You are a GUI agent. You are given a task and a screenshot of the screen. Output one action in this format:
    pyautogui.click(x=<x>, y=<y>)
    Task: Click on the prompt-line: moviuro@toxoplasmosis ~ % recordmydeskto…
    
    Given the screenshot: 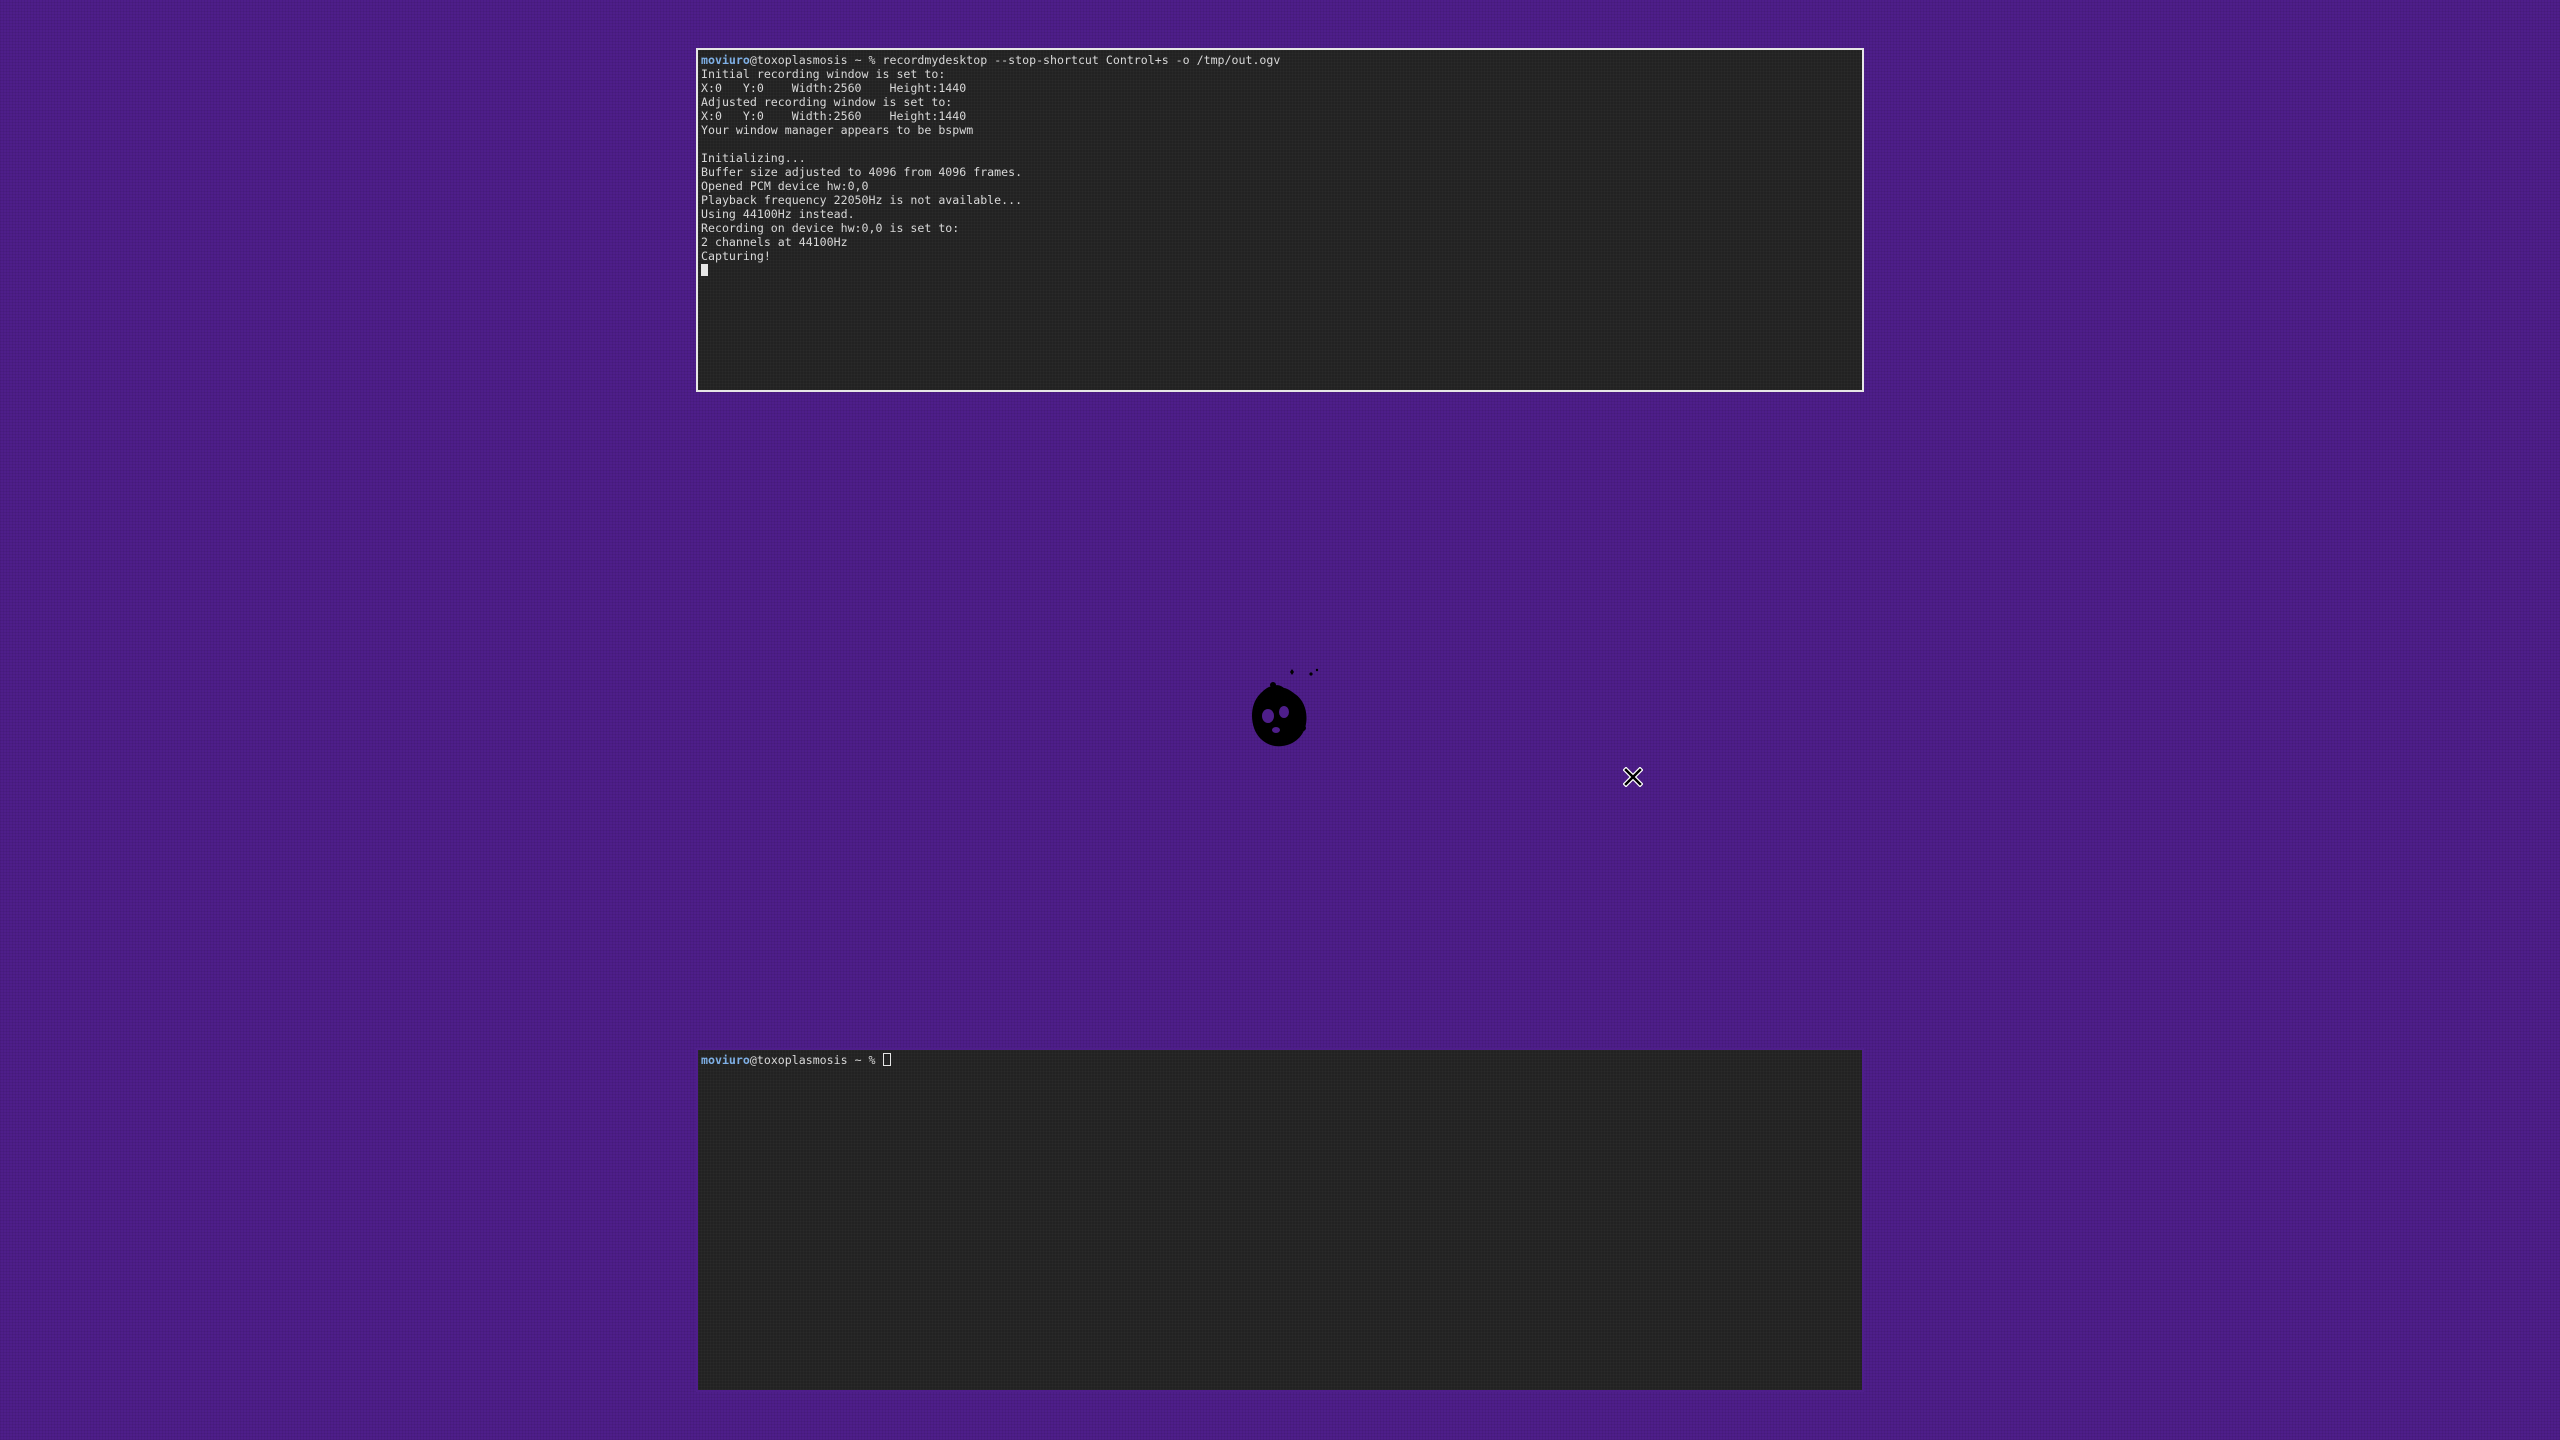 What is the action you would take?
    pyautogui.click(x=1280, y=60)
    